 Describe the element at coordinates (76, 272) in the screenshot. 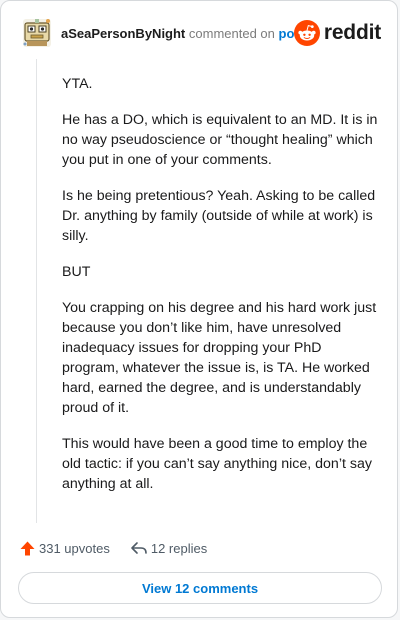

I see `comment-paragraph: BUT` at that location.